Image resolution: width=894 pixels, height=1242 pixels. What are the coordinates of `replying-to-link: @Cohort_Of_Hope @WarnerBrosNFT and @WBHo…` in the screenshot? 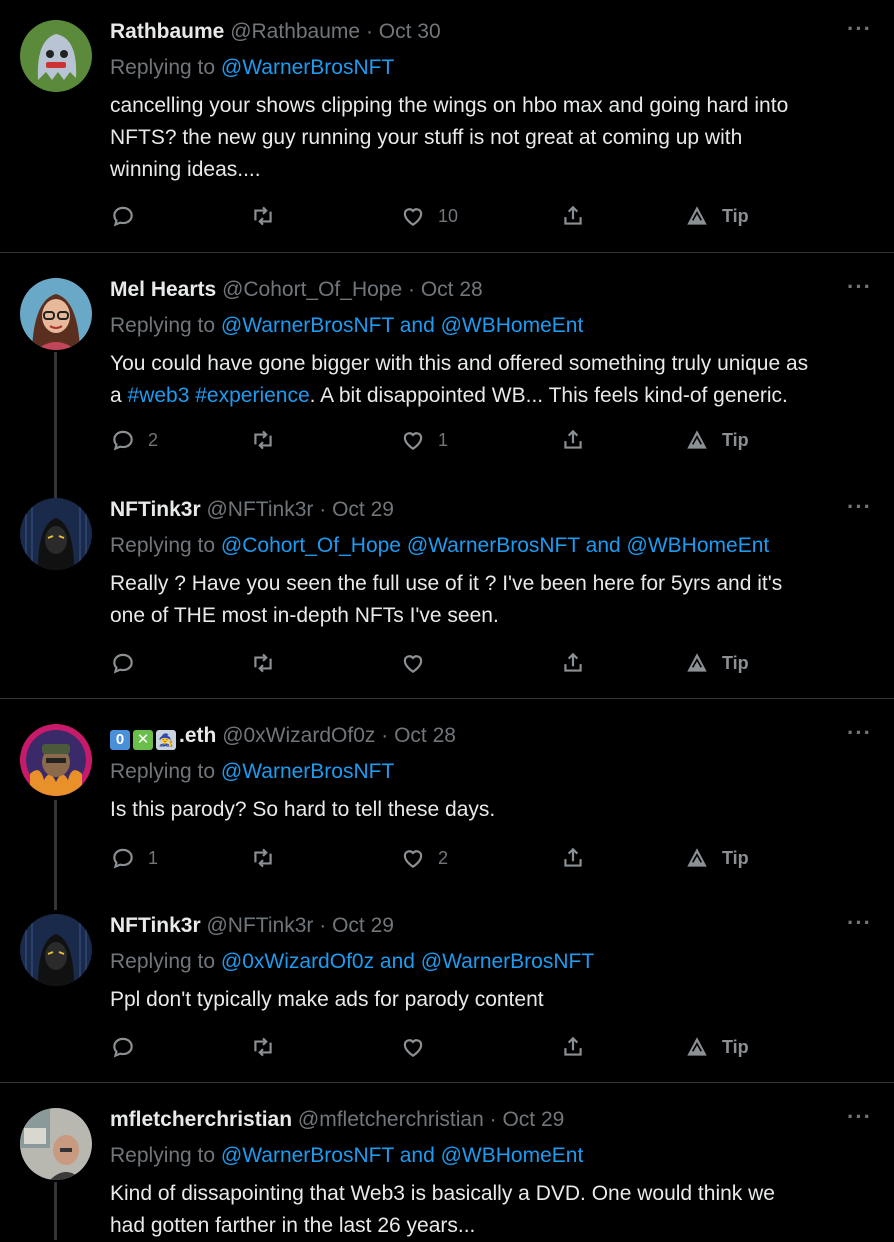 It's located at (495, 545).